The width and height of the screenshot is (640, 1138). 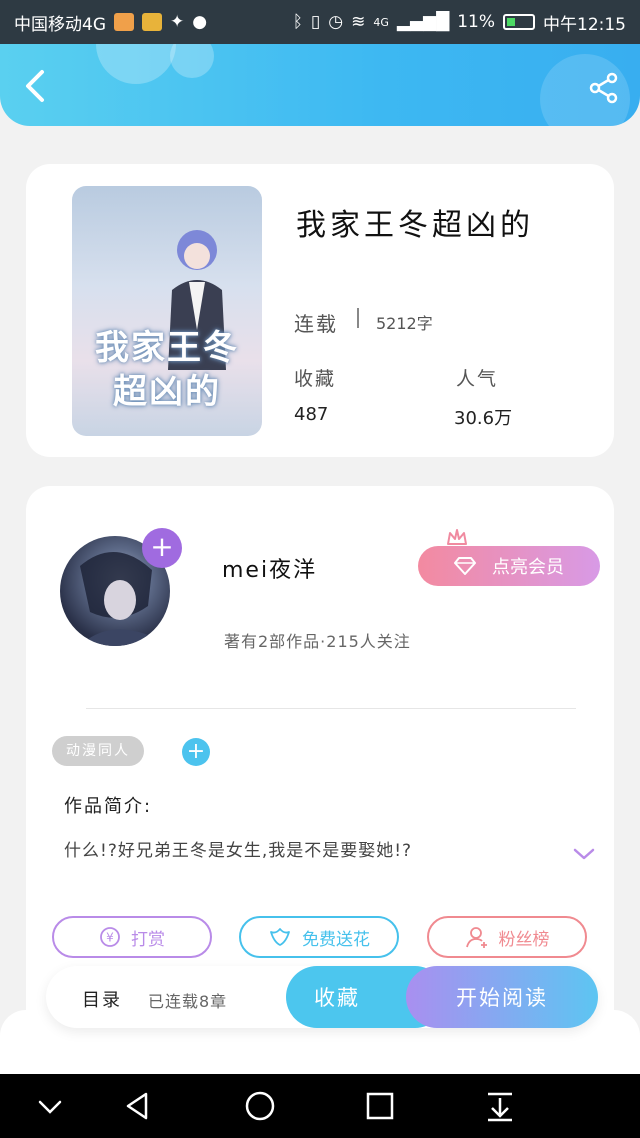 I want to click on intro-text: 什么!?好兄弟王冬是女生,我是不是要娶她!?, so click(x=238, y=851).